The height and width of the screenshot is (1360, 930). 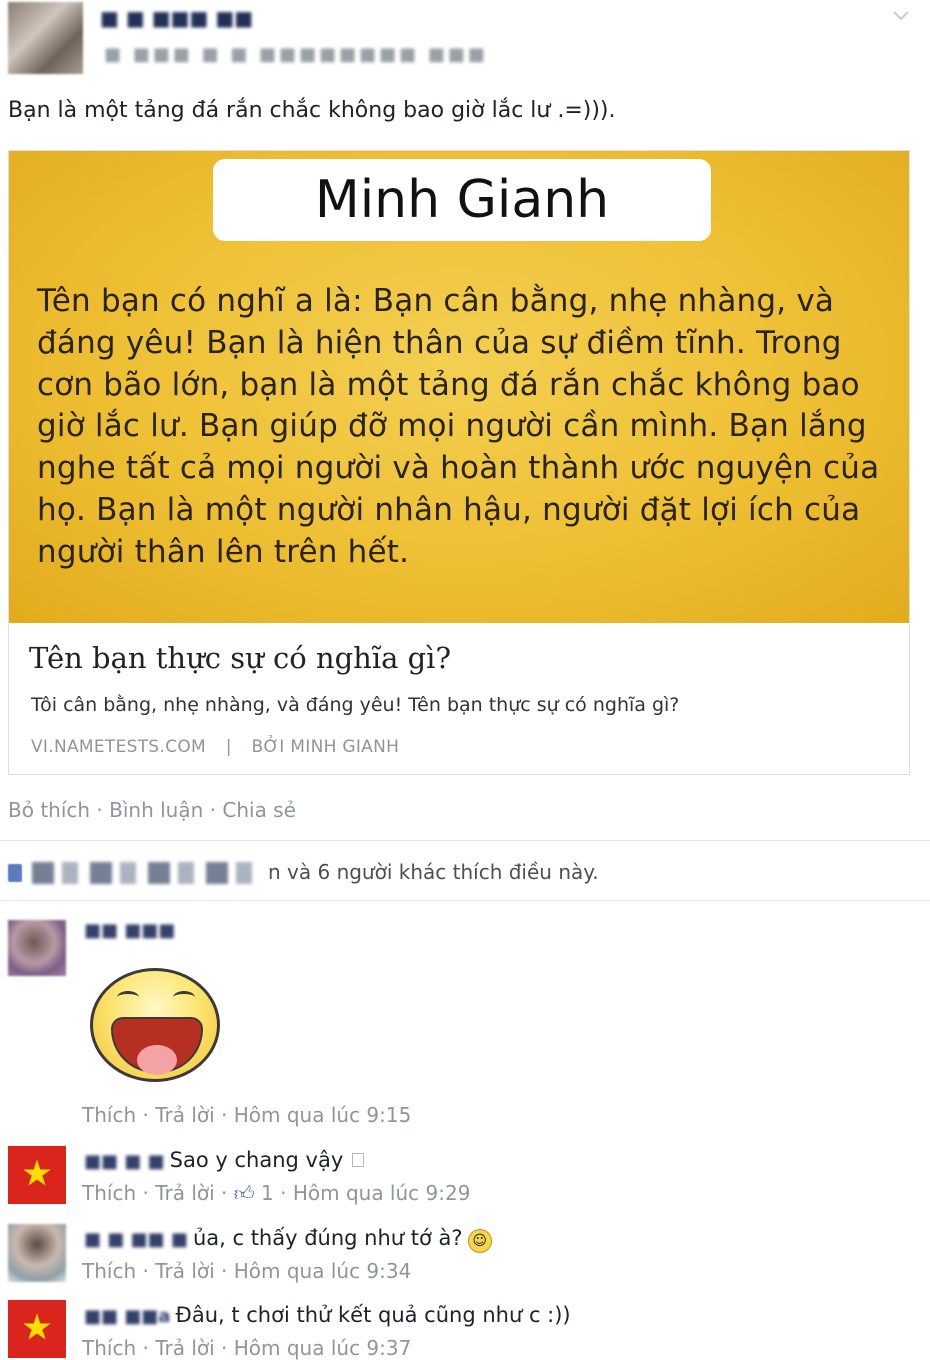 I want to click on comment-meta: Thích · Trả lời · Hôm qua lúc 9:34, so click(x=247, y=1271).